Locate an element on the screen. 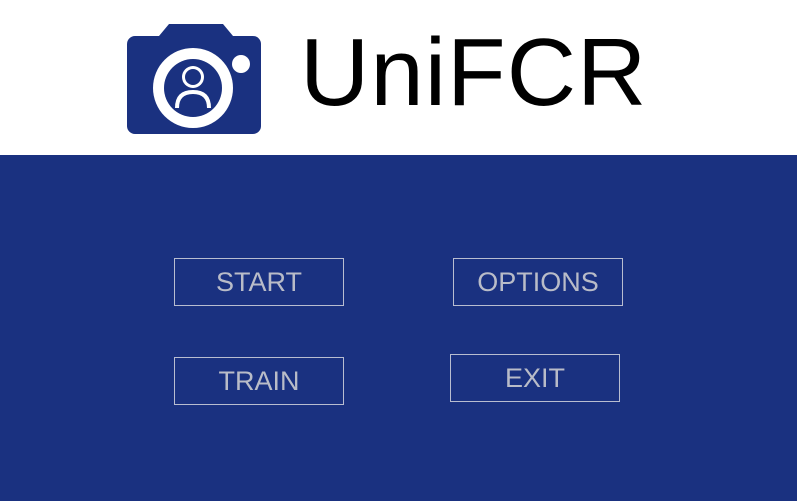 The height and width of the screenshot is (501, 797). exit-button: EXIT is located at coordinates (535, 378).